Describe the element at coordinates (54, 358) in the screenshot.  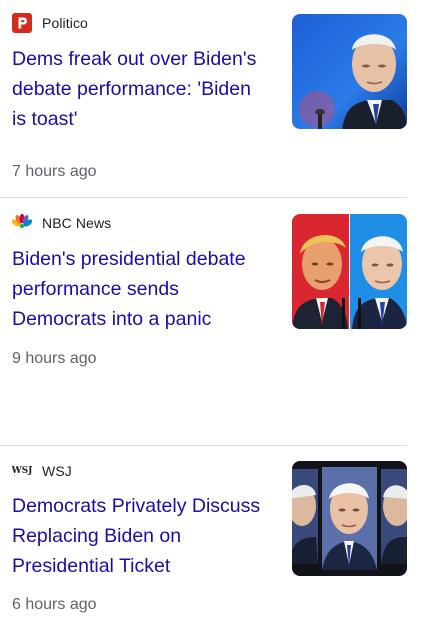
I see `timestamp: 9 hours ago` at that location.